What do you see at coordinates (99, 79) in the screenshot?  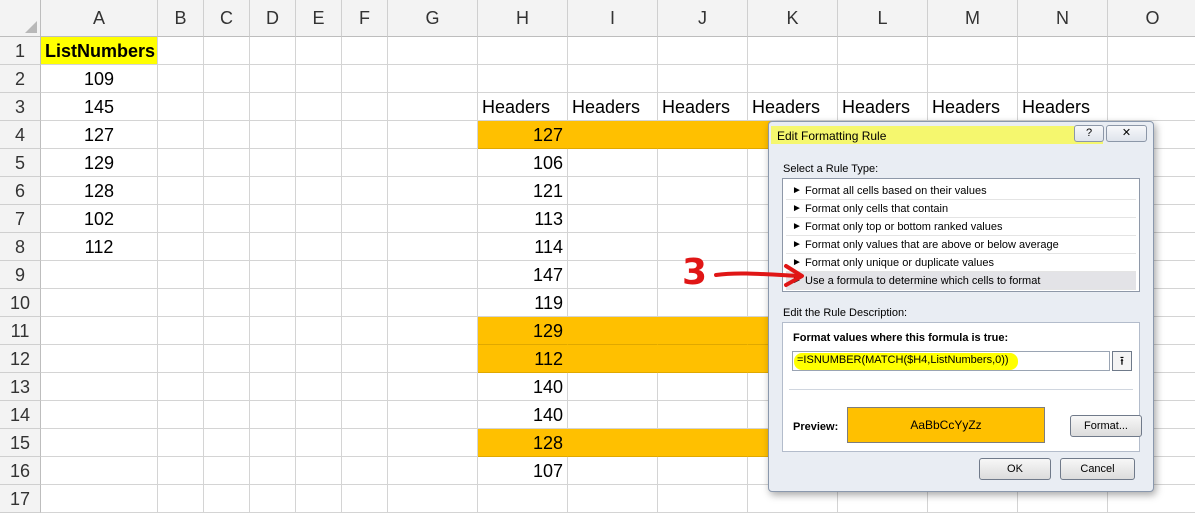 I see `listnumbers-value: 109` at bounding box center [99, 79].